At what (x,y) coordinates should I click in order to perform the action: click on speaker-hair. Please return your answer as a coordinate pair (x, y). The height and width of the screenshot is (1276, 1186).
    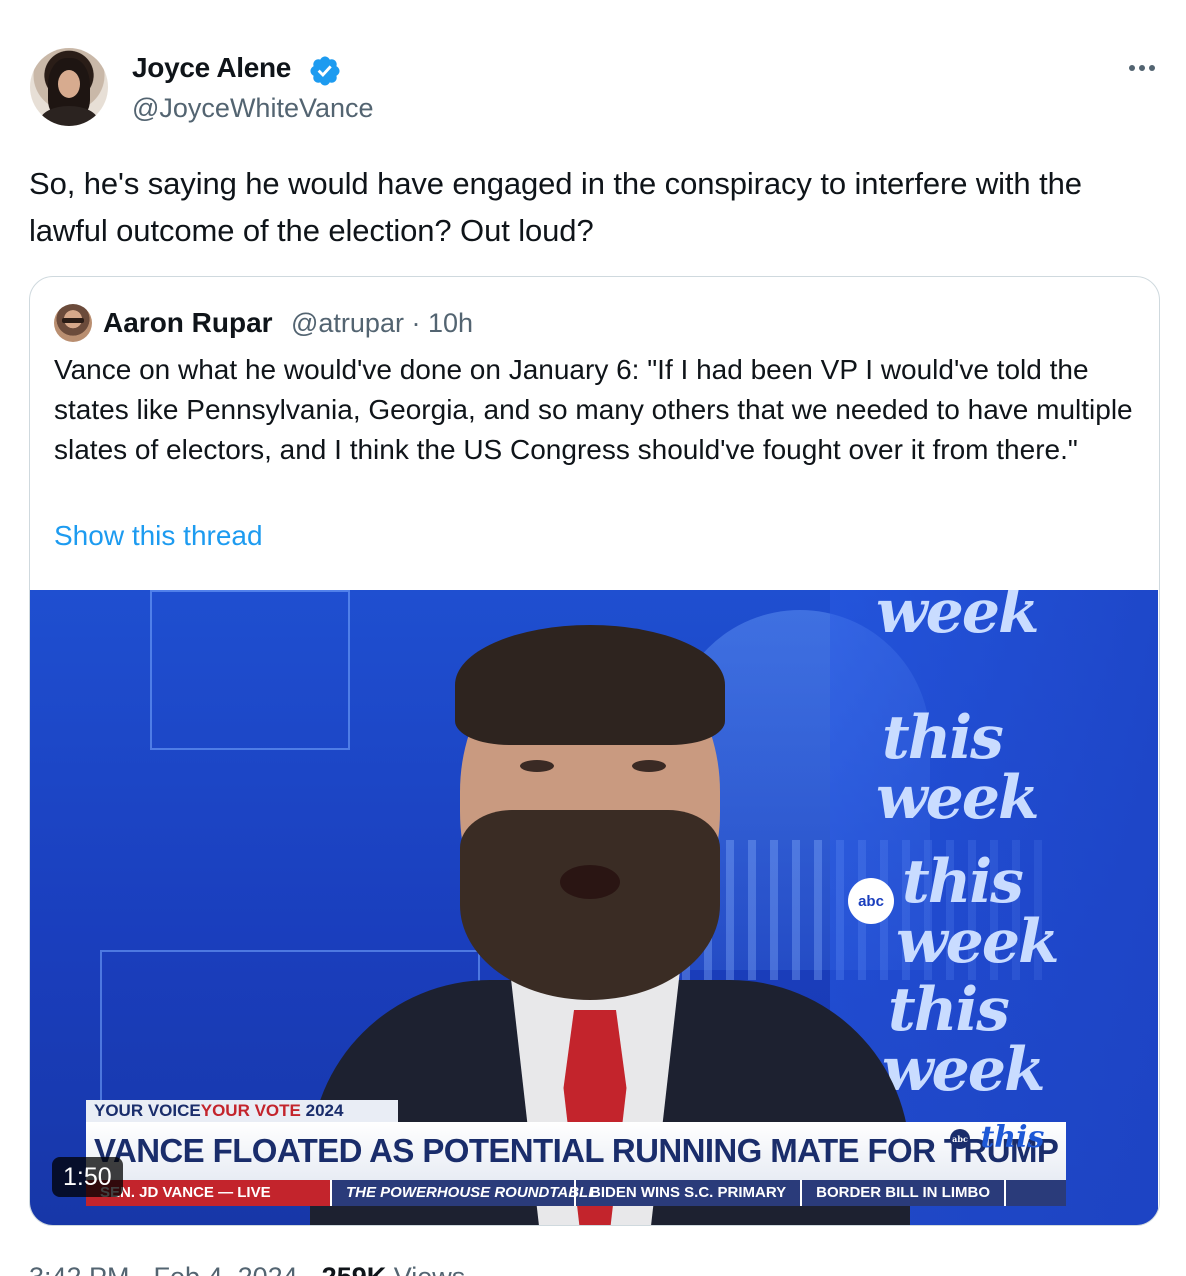
    Looking at the image, I should click on (590, 685).